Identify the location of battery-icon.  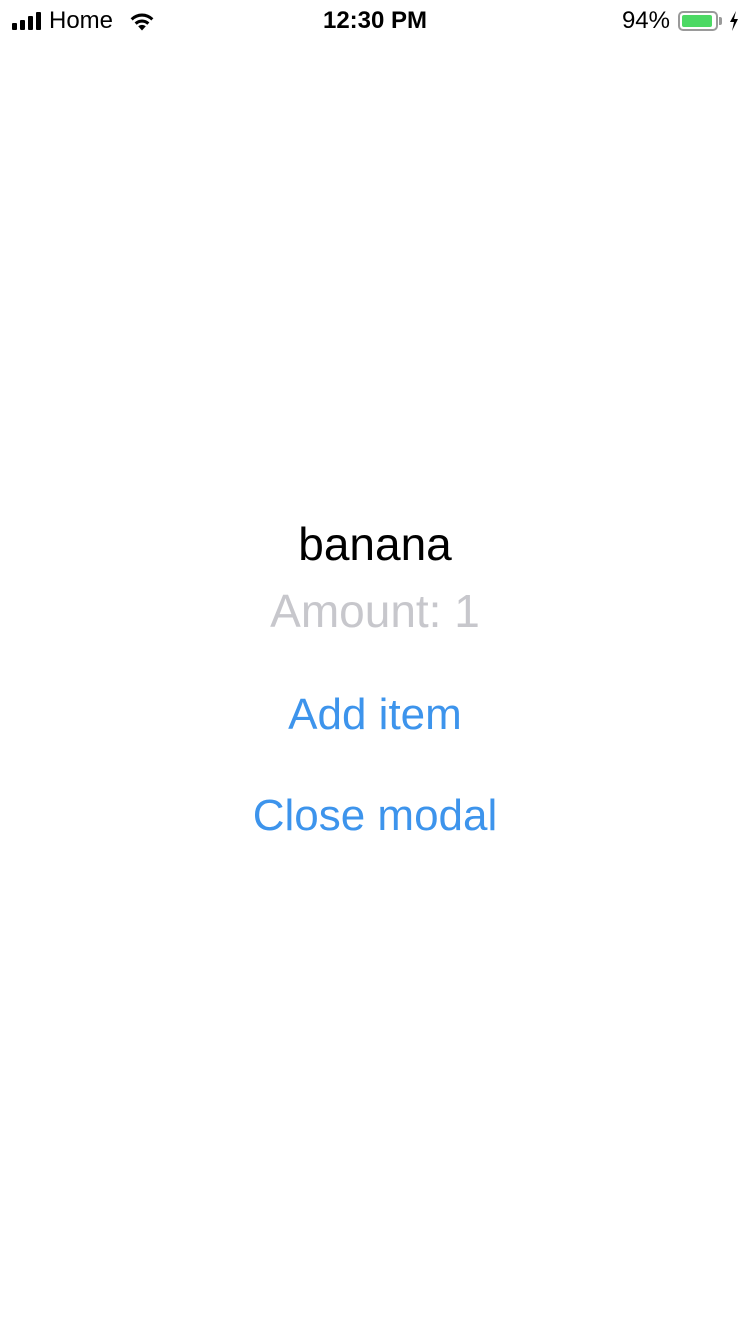
(700, 21).